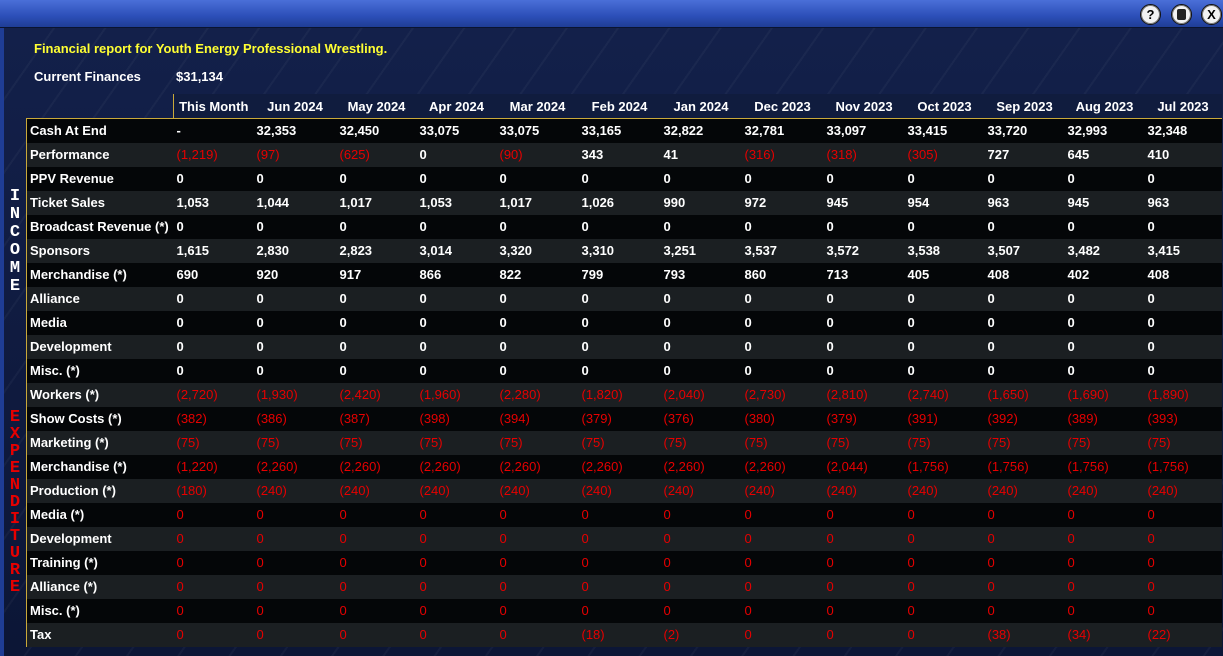  I want to click on column-header: Apr 2024, so click(456, 106).